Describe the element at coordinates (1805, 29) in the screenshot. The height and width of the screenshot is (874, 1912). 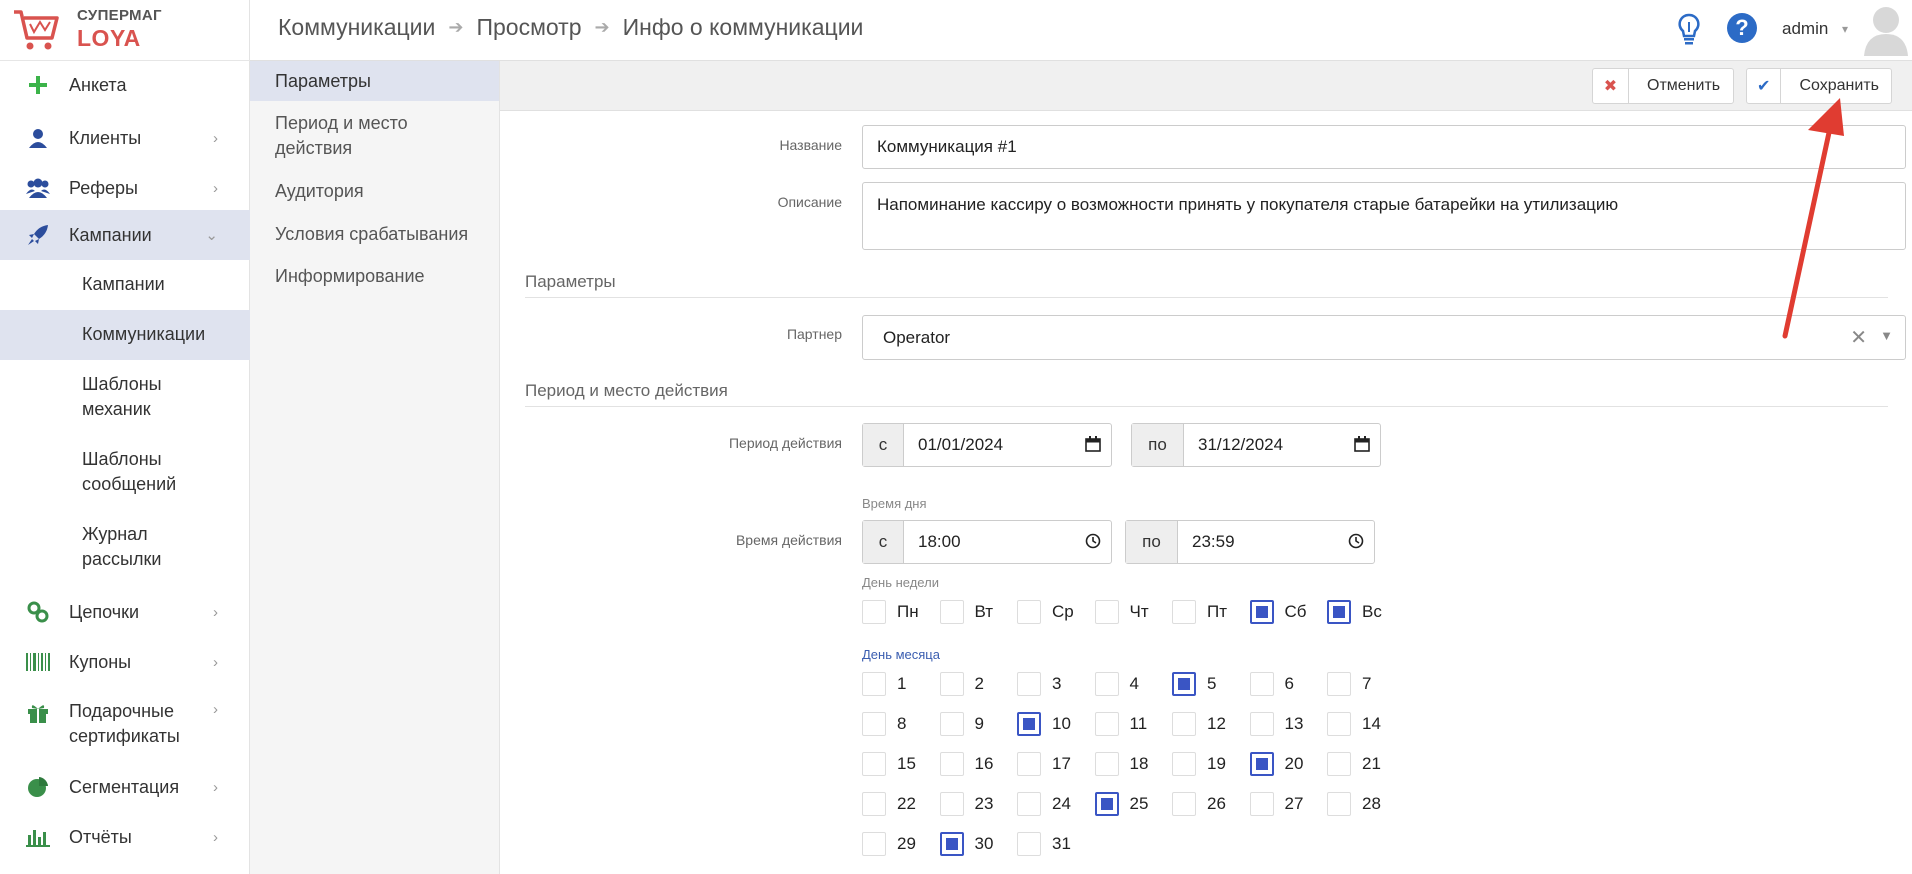
I see `user-menu: admin` at that location.